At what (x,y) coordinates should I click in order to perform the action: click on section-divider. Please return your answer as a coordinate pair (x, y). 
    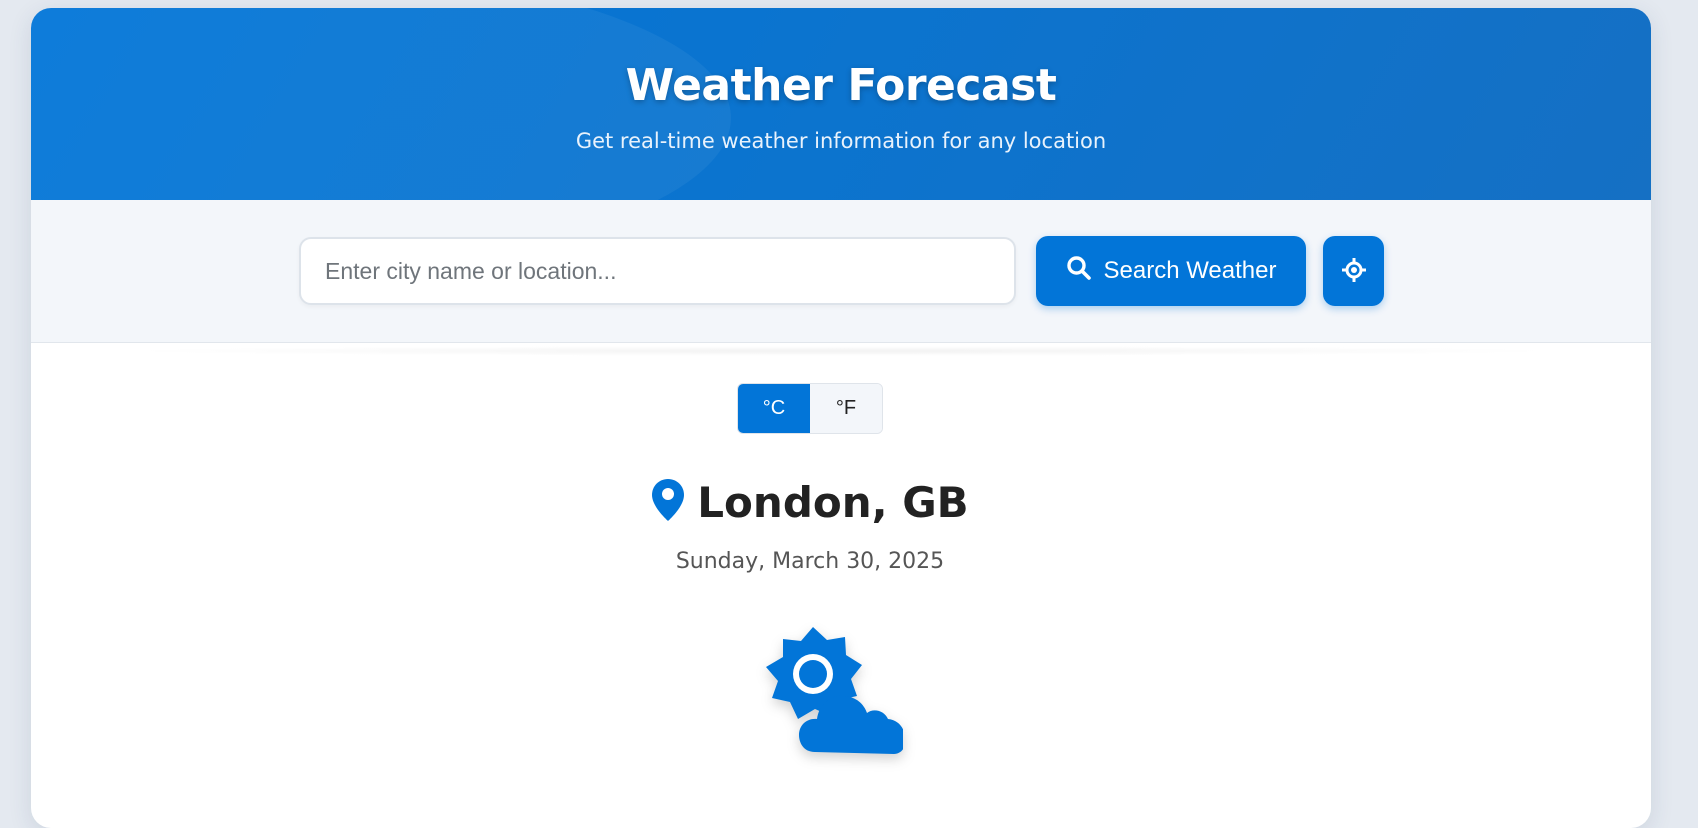
    Looking at the image, I should click on (841, 351).